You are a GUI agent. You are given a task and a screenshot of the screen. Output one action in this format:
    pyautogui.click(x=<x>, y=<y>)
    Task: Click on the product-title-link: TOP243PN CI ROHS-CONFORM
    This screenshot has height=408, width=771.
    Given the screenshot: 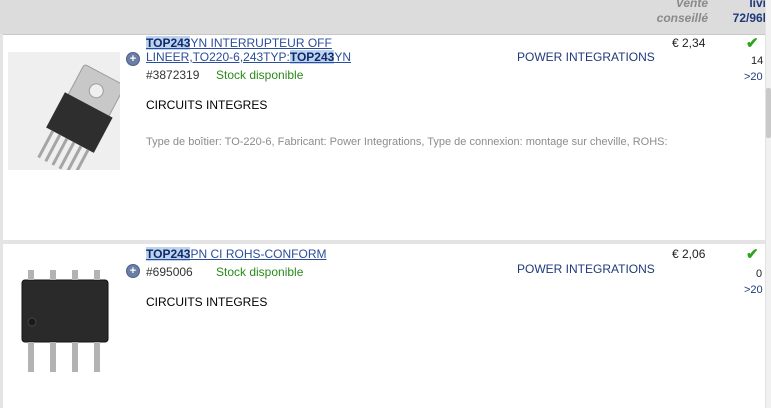 What is the action you would take?
    pyautogui.click(x=236, y=254)
    